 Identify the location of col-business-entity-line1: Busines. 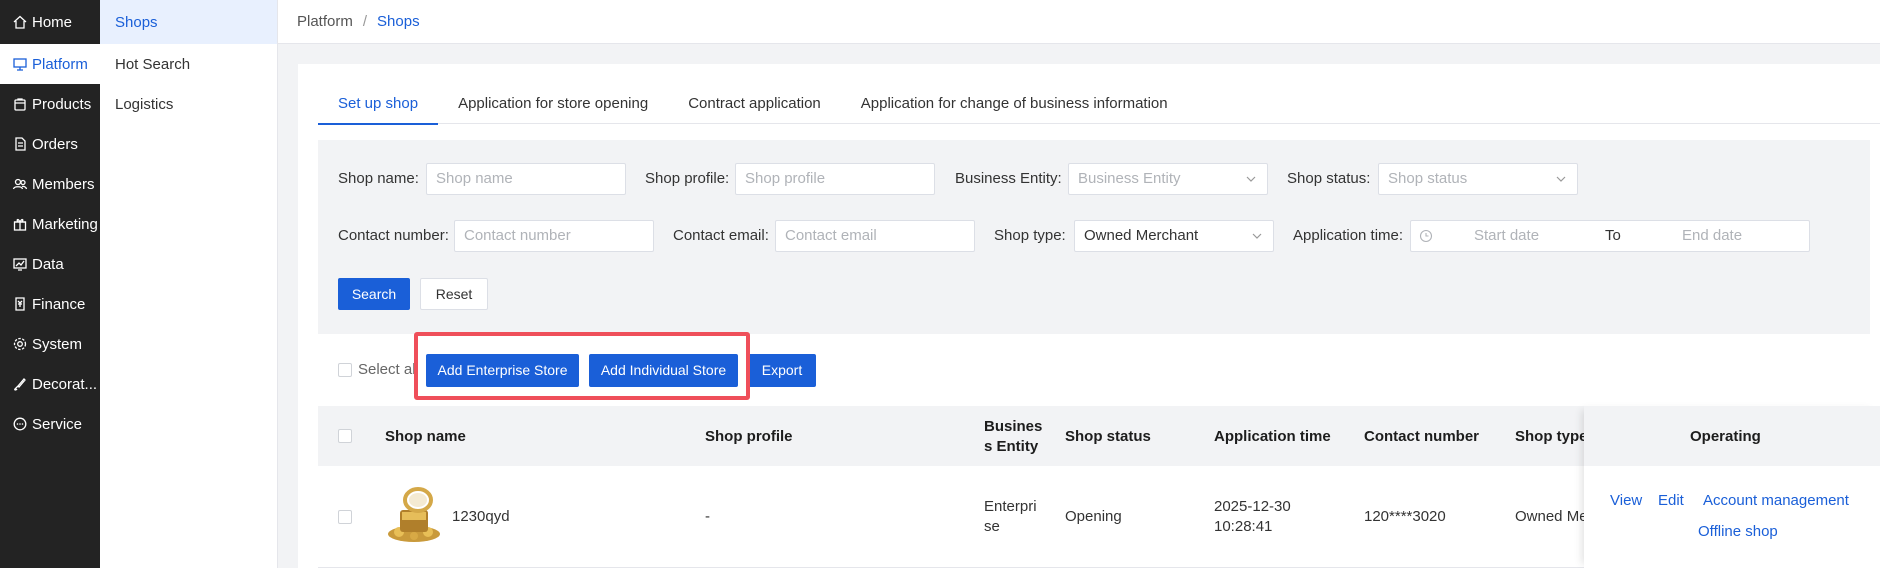
(1013, 426).